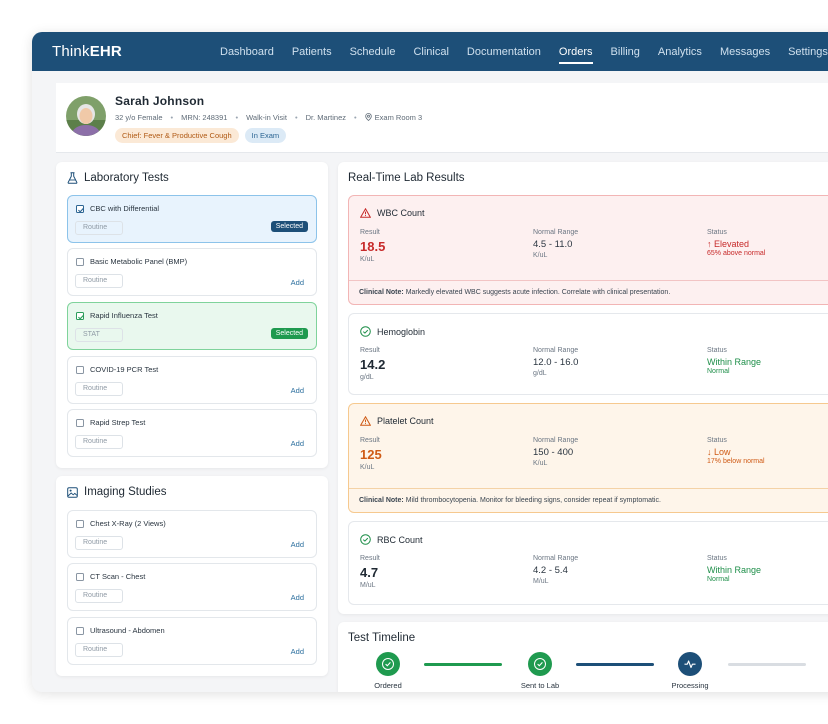 The height and width of the screenshot is (724, 828). Describe the element at coordinates (367, 377) in the screenshot. I see `result-unit: g/dL` at that location.